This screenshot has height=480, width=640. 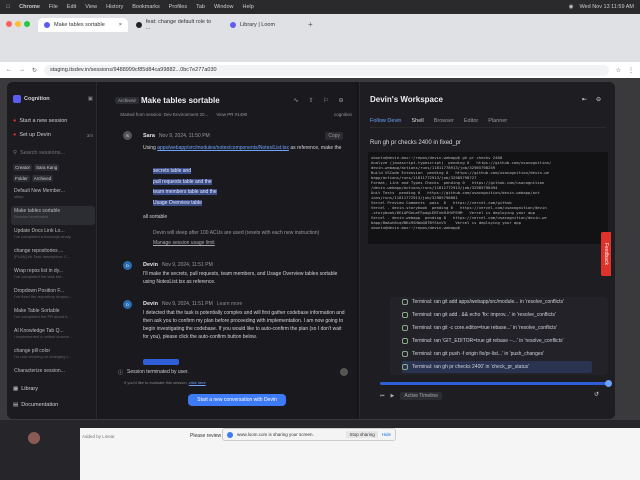 What do you see at coordinates (15, 121) in the screenshot?
I see `plus-icon: ●` at bounding box center [15, 121].